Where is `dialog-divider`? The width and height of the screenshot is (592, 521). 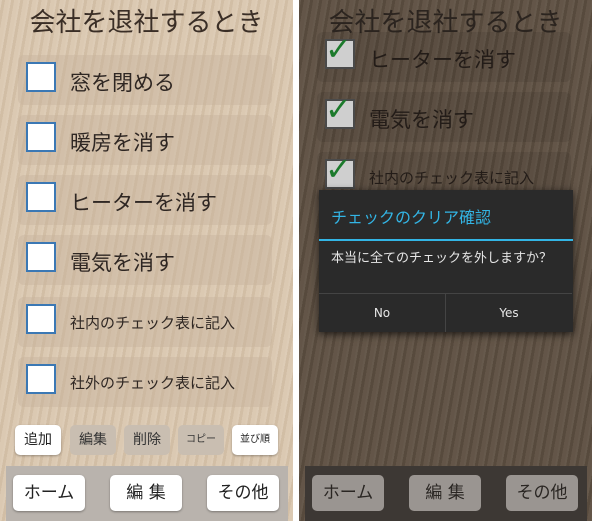 dialog-divider is located at coordinates (446, 240).